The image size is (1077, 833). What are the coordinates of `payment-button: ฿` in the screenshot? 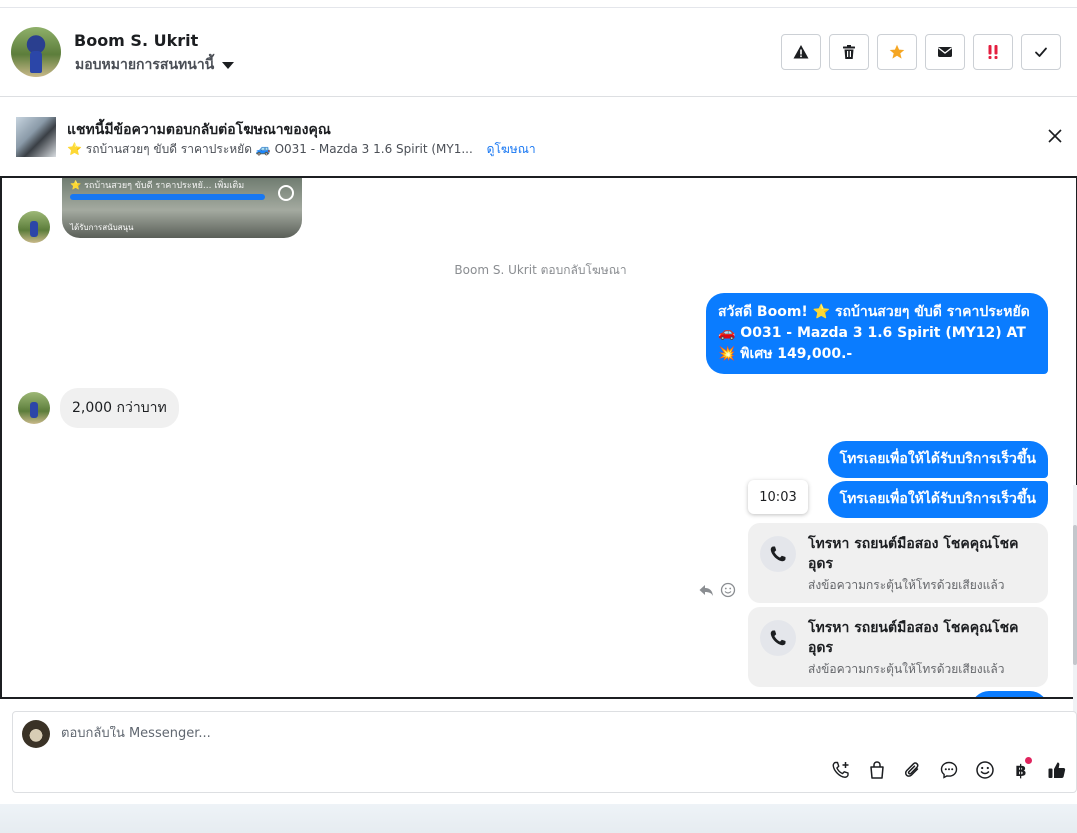 It's located at (1021, 769).